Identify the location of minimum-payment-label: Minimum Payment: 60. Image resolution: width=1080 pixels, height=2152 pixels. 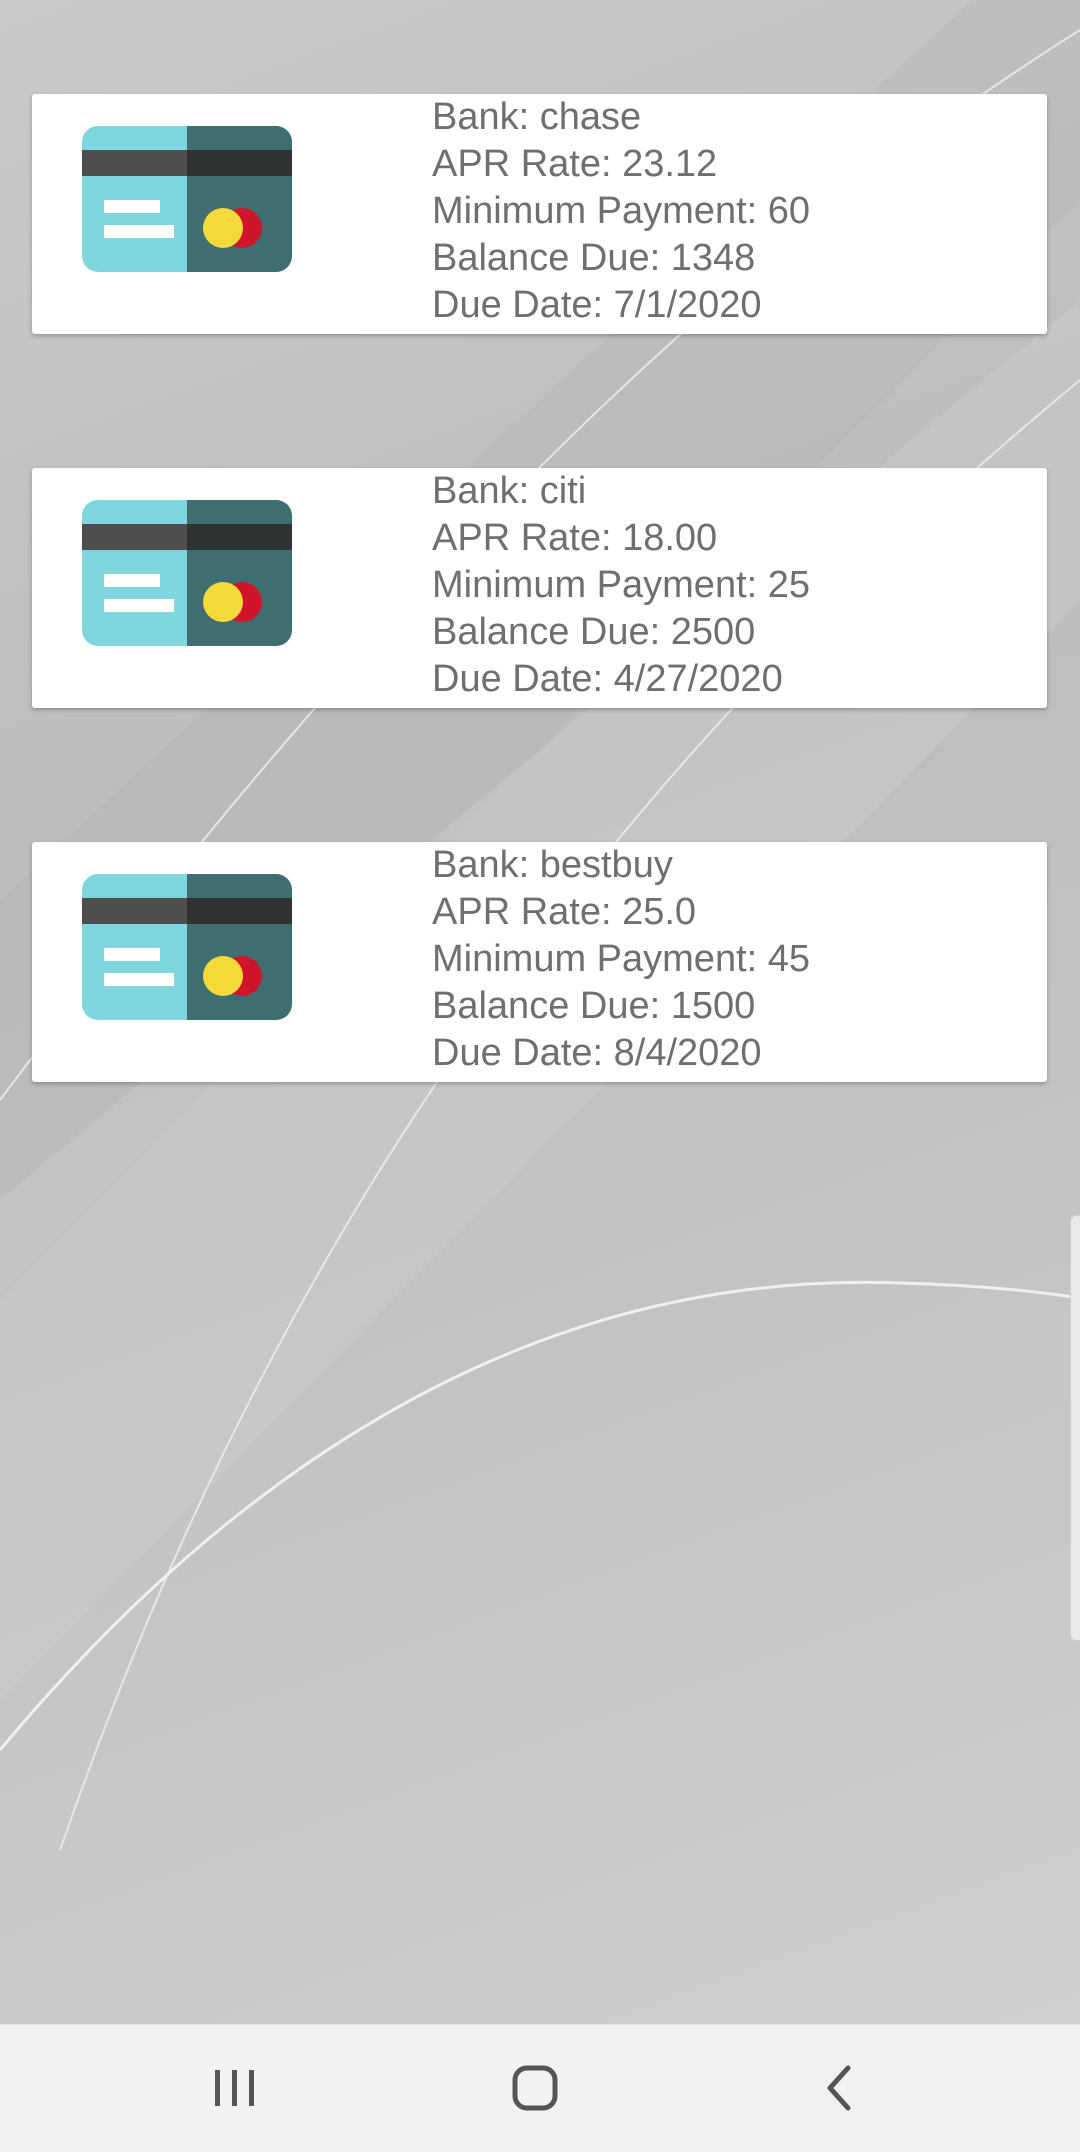
(621, 211).